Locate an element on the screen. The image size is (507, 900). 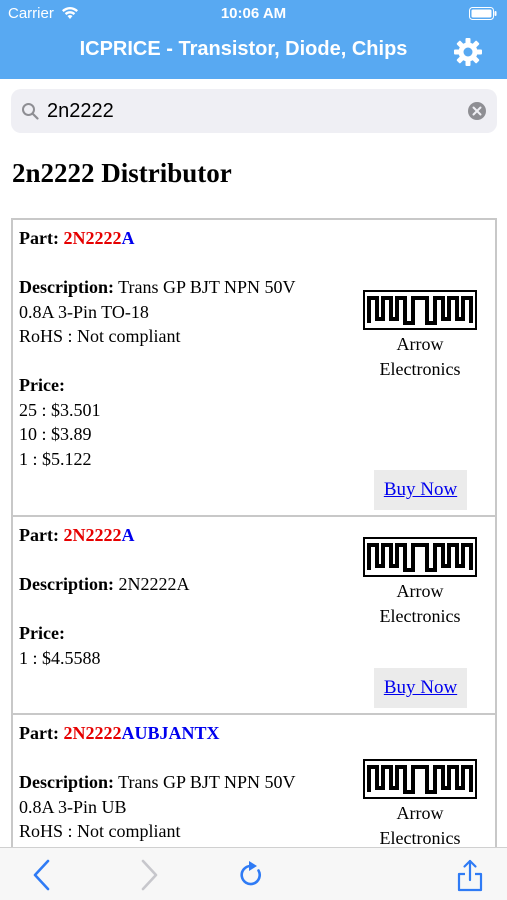
price-break: 1 : $4.5588 is located at coordinates (60, 657).